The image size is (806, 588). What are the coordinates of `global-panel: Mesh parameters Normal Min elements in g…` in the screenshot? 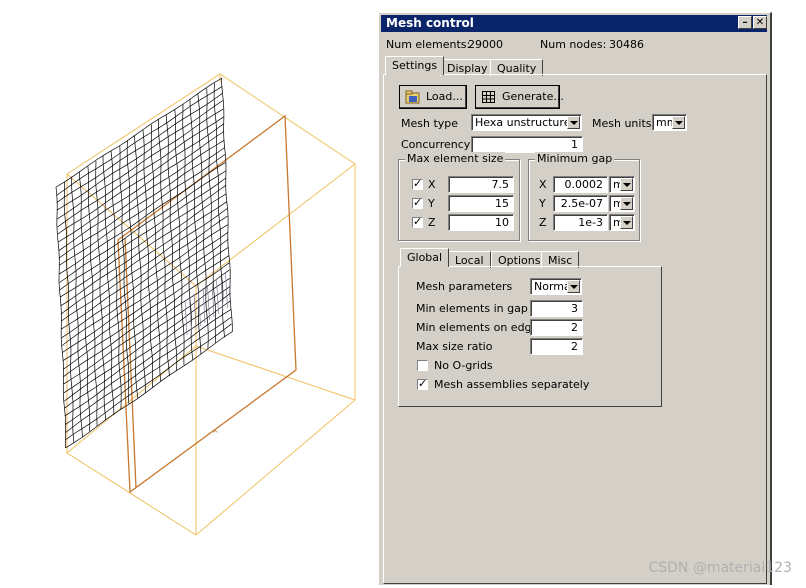 It's located at (530, 336).